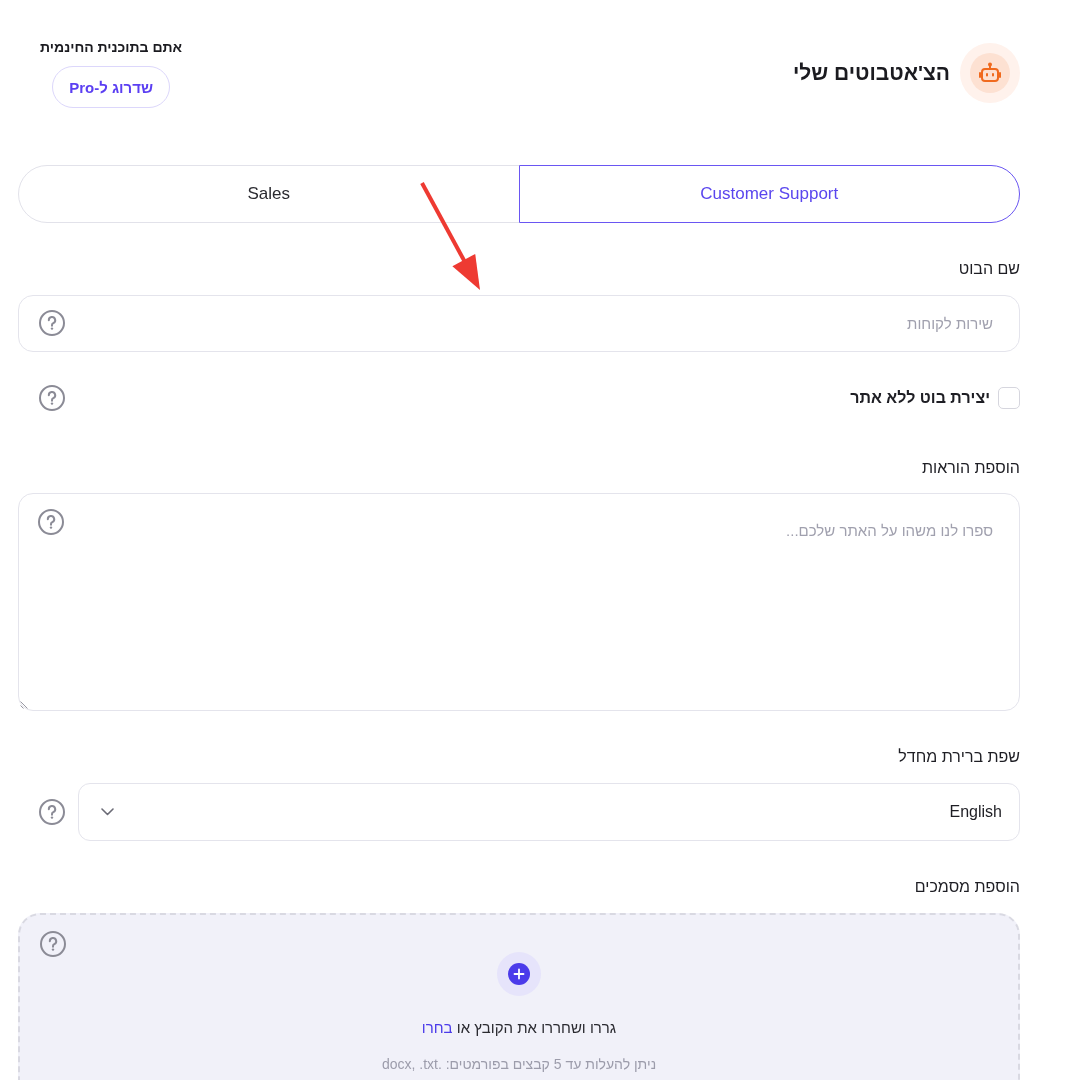 This screenshot has height=1080, width=1080. What do you see at coordinates (920, 398) in the screenshot?
I see `checkbox-label: יצירת בוט ללא אתר` at bounding box center [920, 398].